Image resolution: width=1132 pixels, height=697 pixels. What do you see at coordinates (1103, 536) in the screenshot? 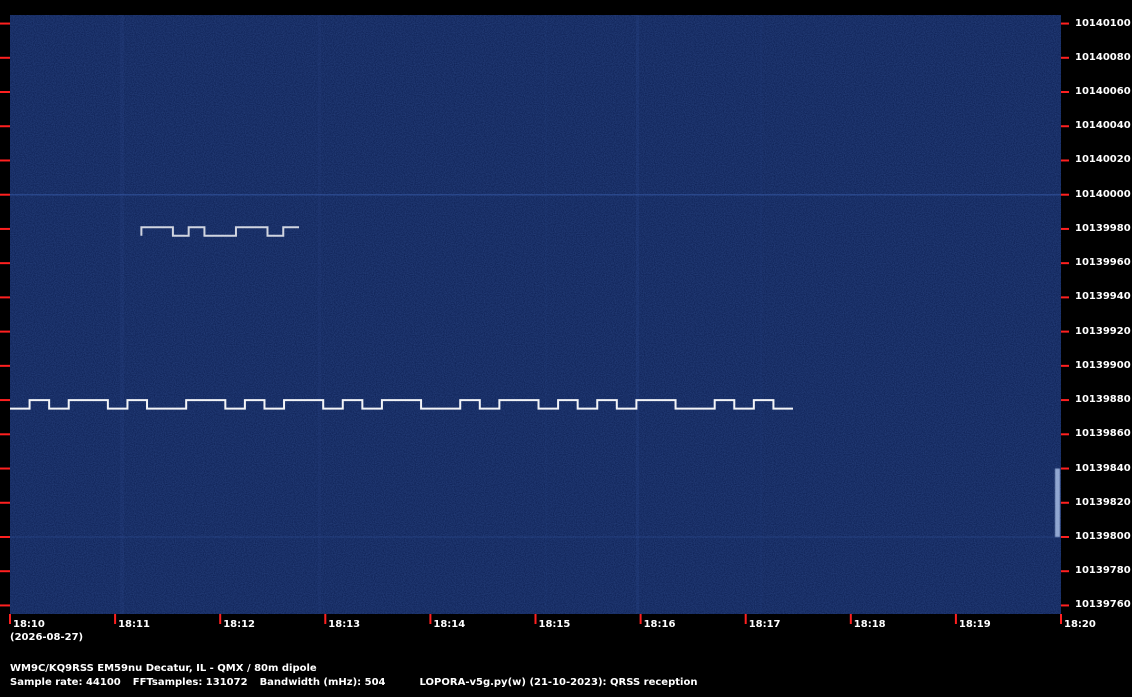
I see `y-tick-label: 10139800` at bounding box center [1103, 536].